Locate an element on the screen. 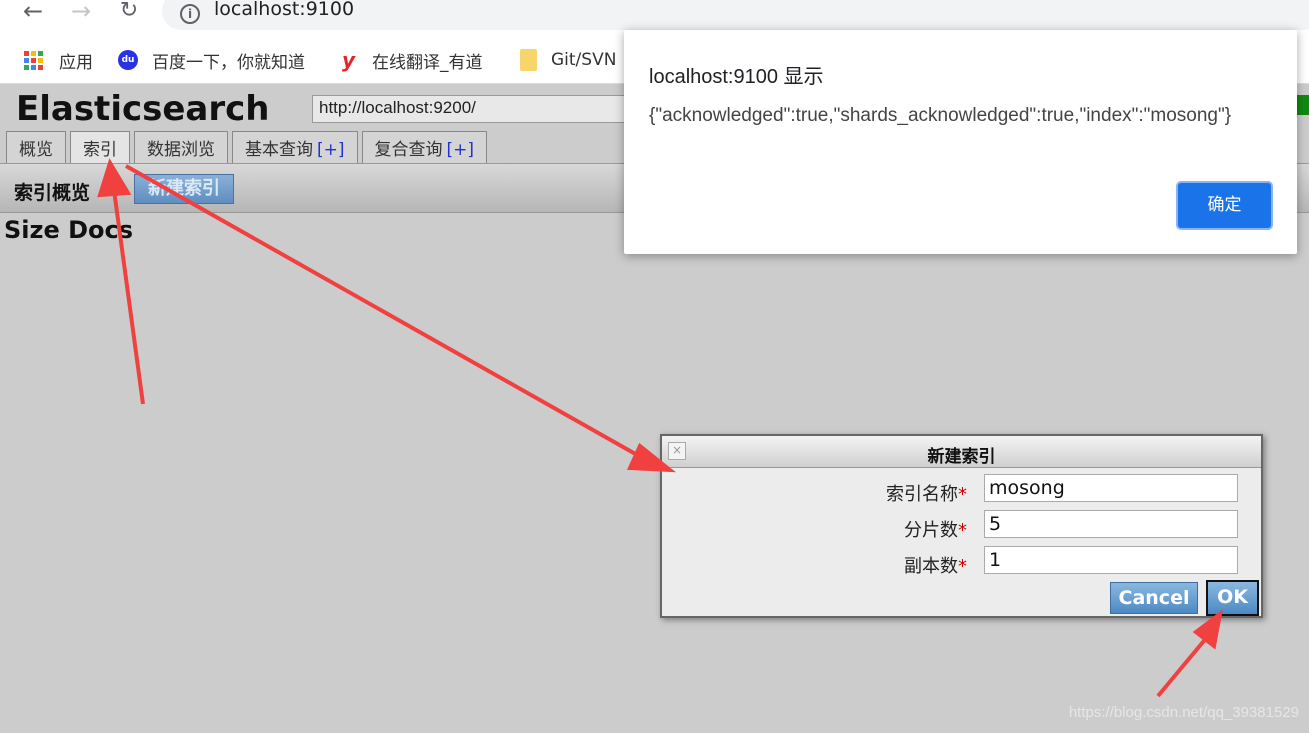 The width and height of the screenshot is (1309, 733). index-name-input: mosong is located at coordinates (1111, 488).